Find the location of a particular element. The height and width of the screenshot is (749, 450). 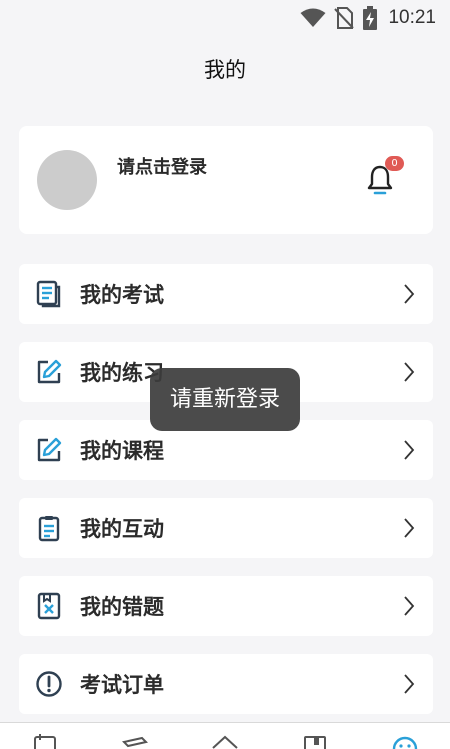

exam-list-icon is located at coordinates (48, 294).